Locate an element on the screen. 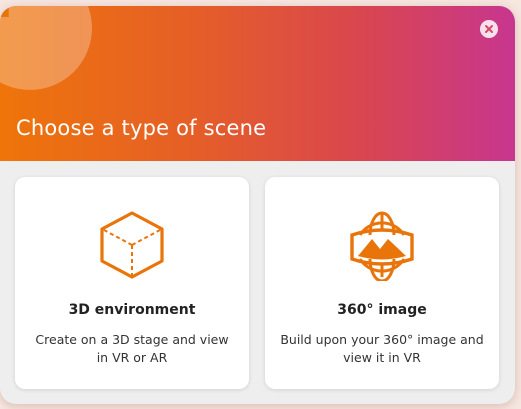  question-mark-icon: ? is located at coordinates (10, 18).